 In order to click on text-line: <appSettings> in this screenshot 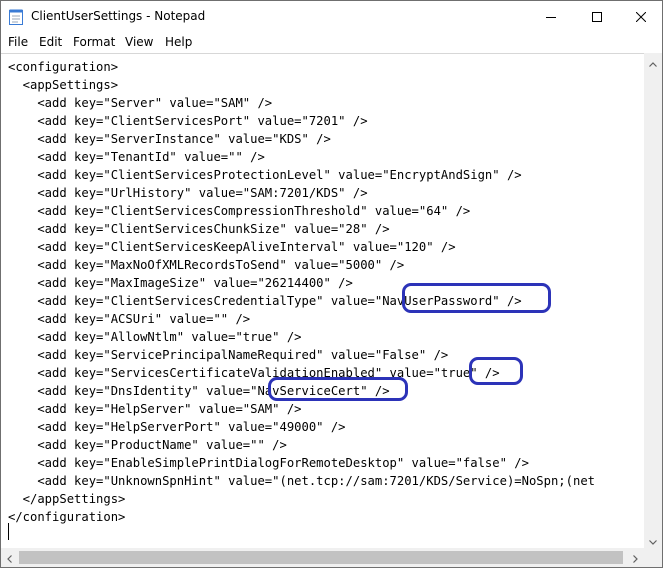, I will do `click(63, 85)`.